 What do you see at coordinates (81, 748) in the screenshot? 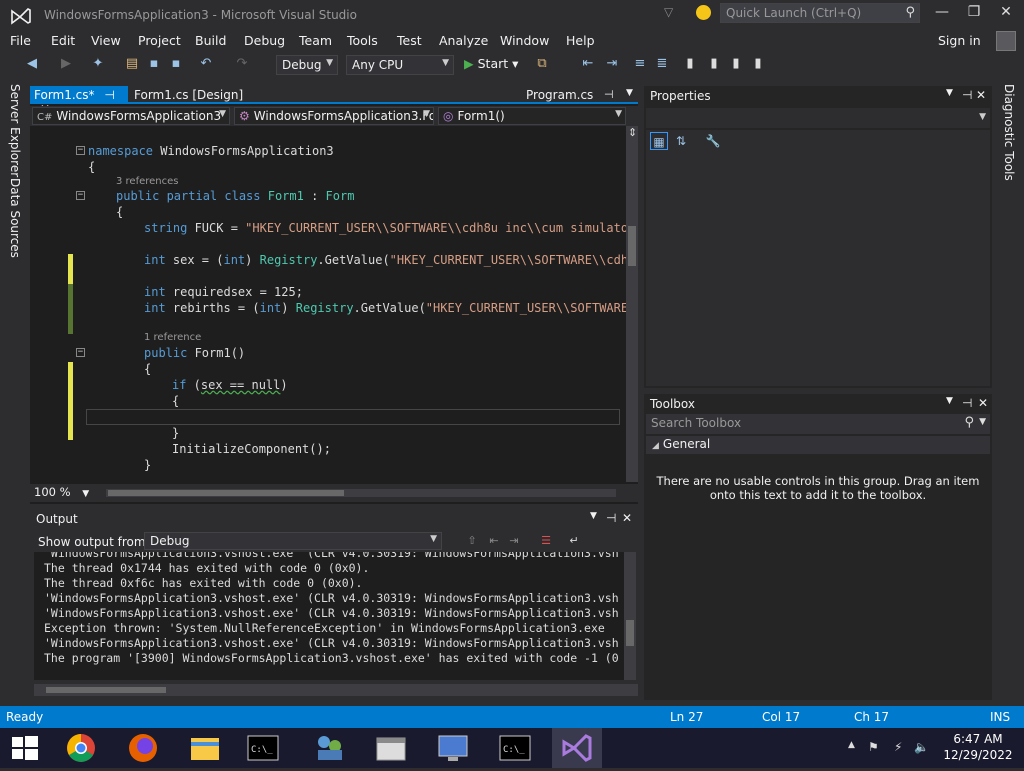
I see `taskbar-chrome` at bounding box center [81, 748].